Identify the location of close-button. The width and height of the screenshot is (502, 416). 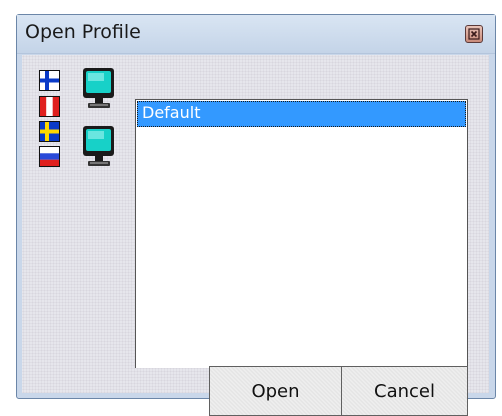
(474, 34).